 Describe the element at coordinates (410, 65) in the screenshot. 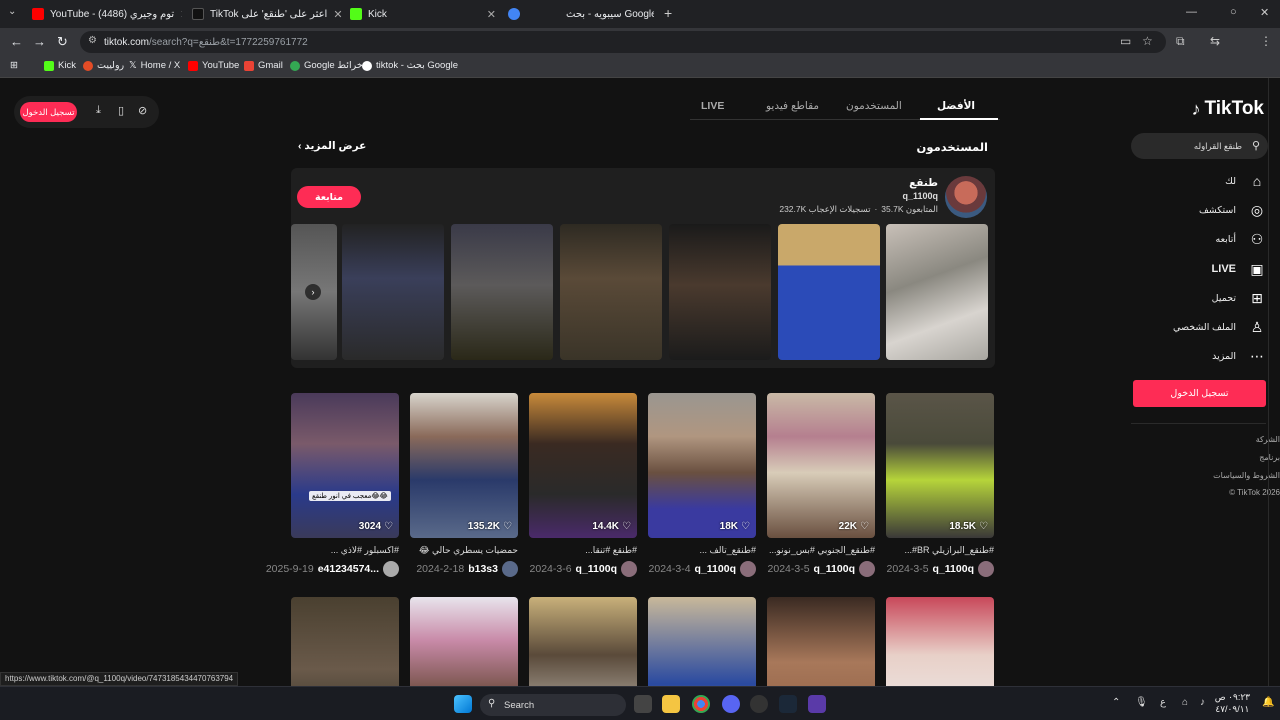

I see `bookmark-google-search: tiktok - بحث Google` at that location.